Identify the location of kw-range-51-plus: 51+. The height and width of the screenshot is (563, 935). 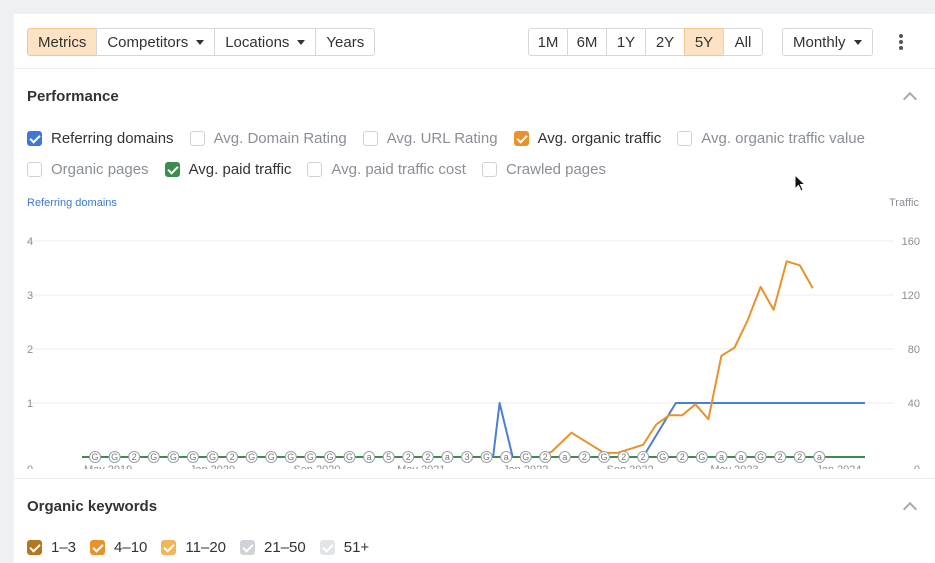
(344, 547).